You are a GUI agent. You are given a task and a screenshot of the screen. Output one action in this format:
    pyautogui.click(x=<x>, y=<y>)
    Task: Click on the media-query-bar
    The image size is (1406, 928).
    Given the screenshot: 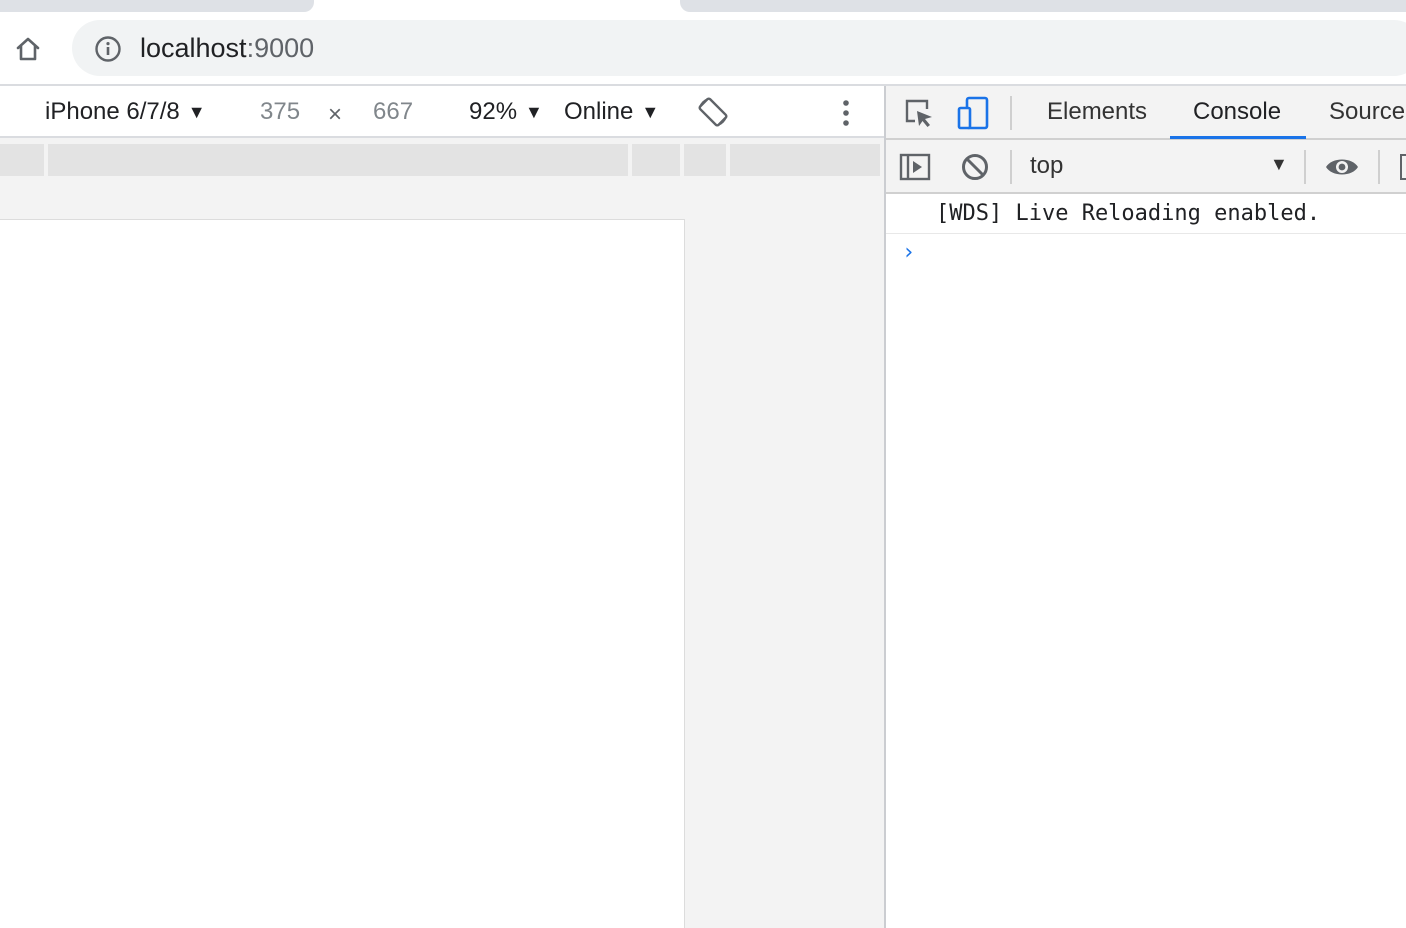 What is the action you would take?
    pyautogui.click(x=442, y=160)
    